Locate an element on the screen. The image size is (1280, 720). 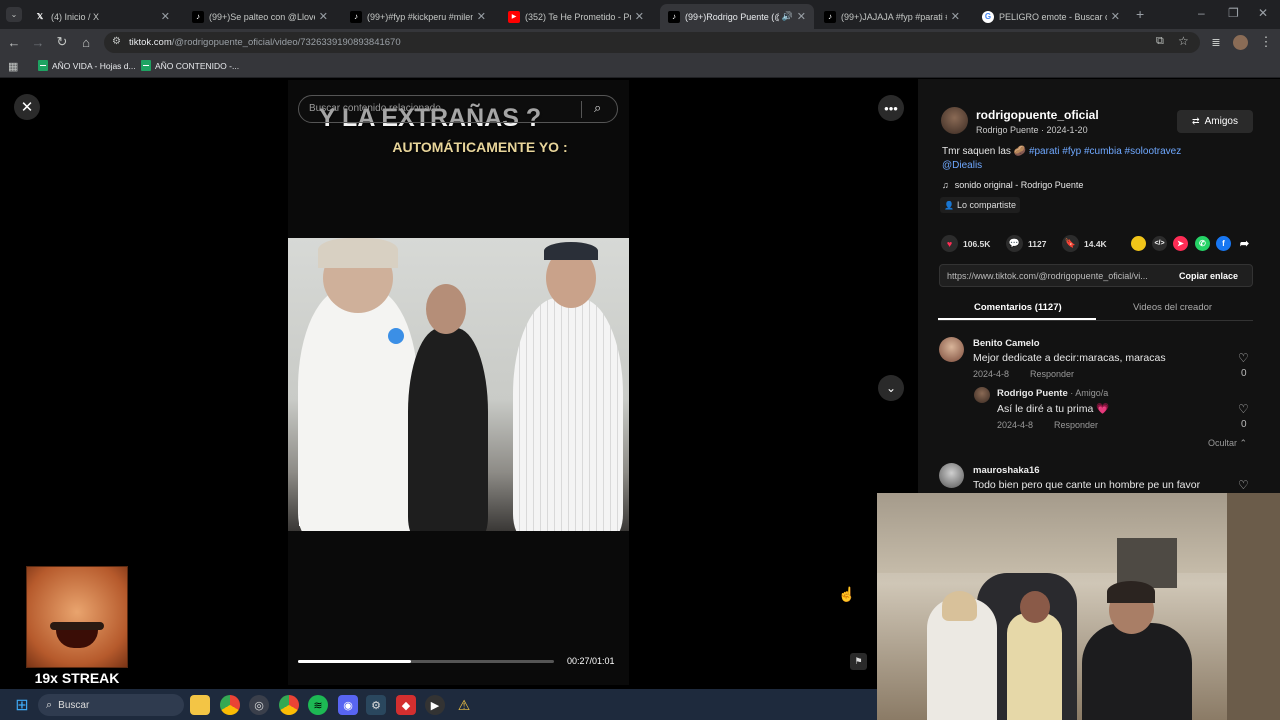
tab-comments: Comentarios (1127) is located at coordinates (1018, 307).